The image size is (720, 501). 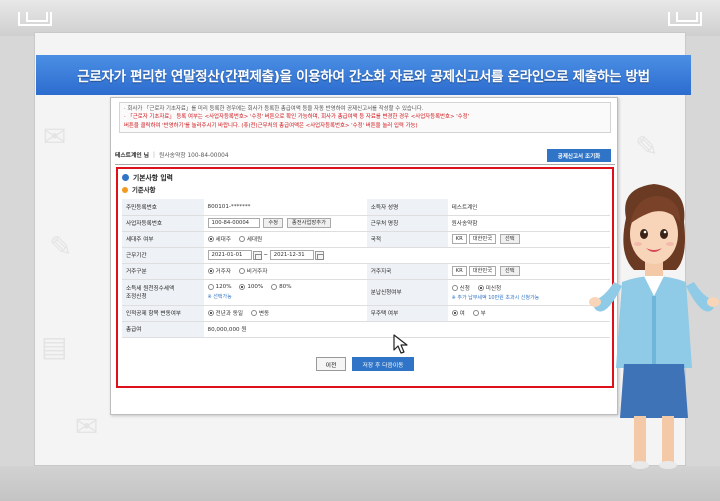 I want to click on personal-deduction-cell: 전년과 동일 변동, so click(x=285, y=313).